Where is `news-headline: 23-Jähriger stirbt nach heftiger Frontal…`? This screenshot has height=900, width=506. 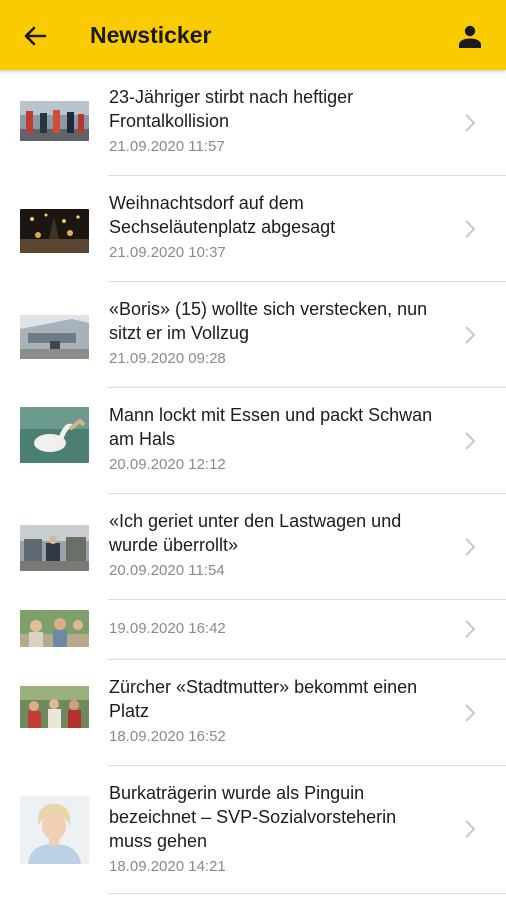
news-headline: 23-Jähriger stirbt nach heftiger Frontal… is located at coordinates (231, 109).